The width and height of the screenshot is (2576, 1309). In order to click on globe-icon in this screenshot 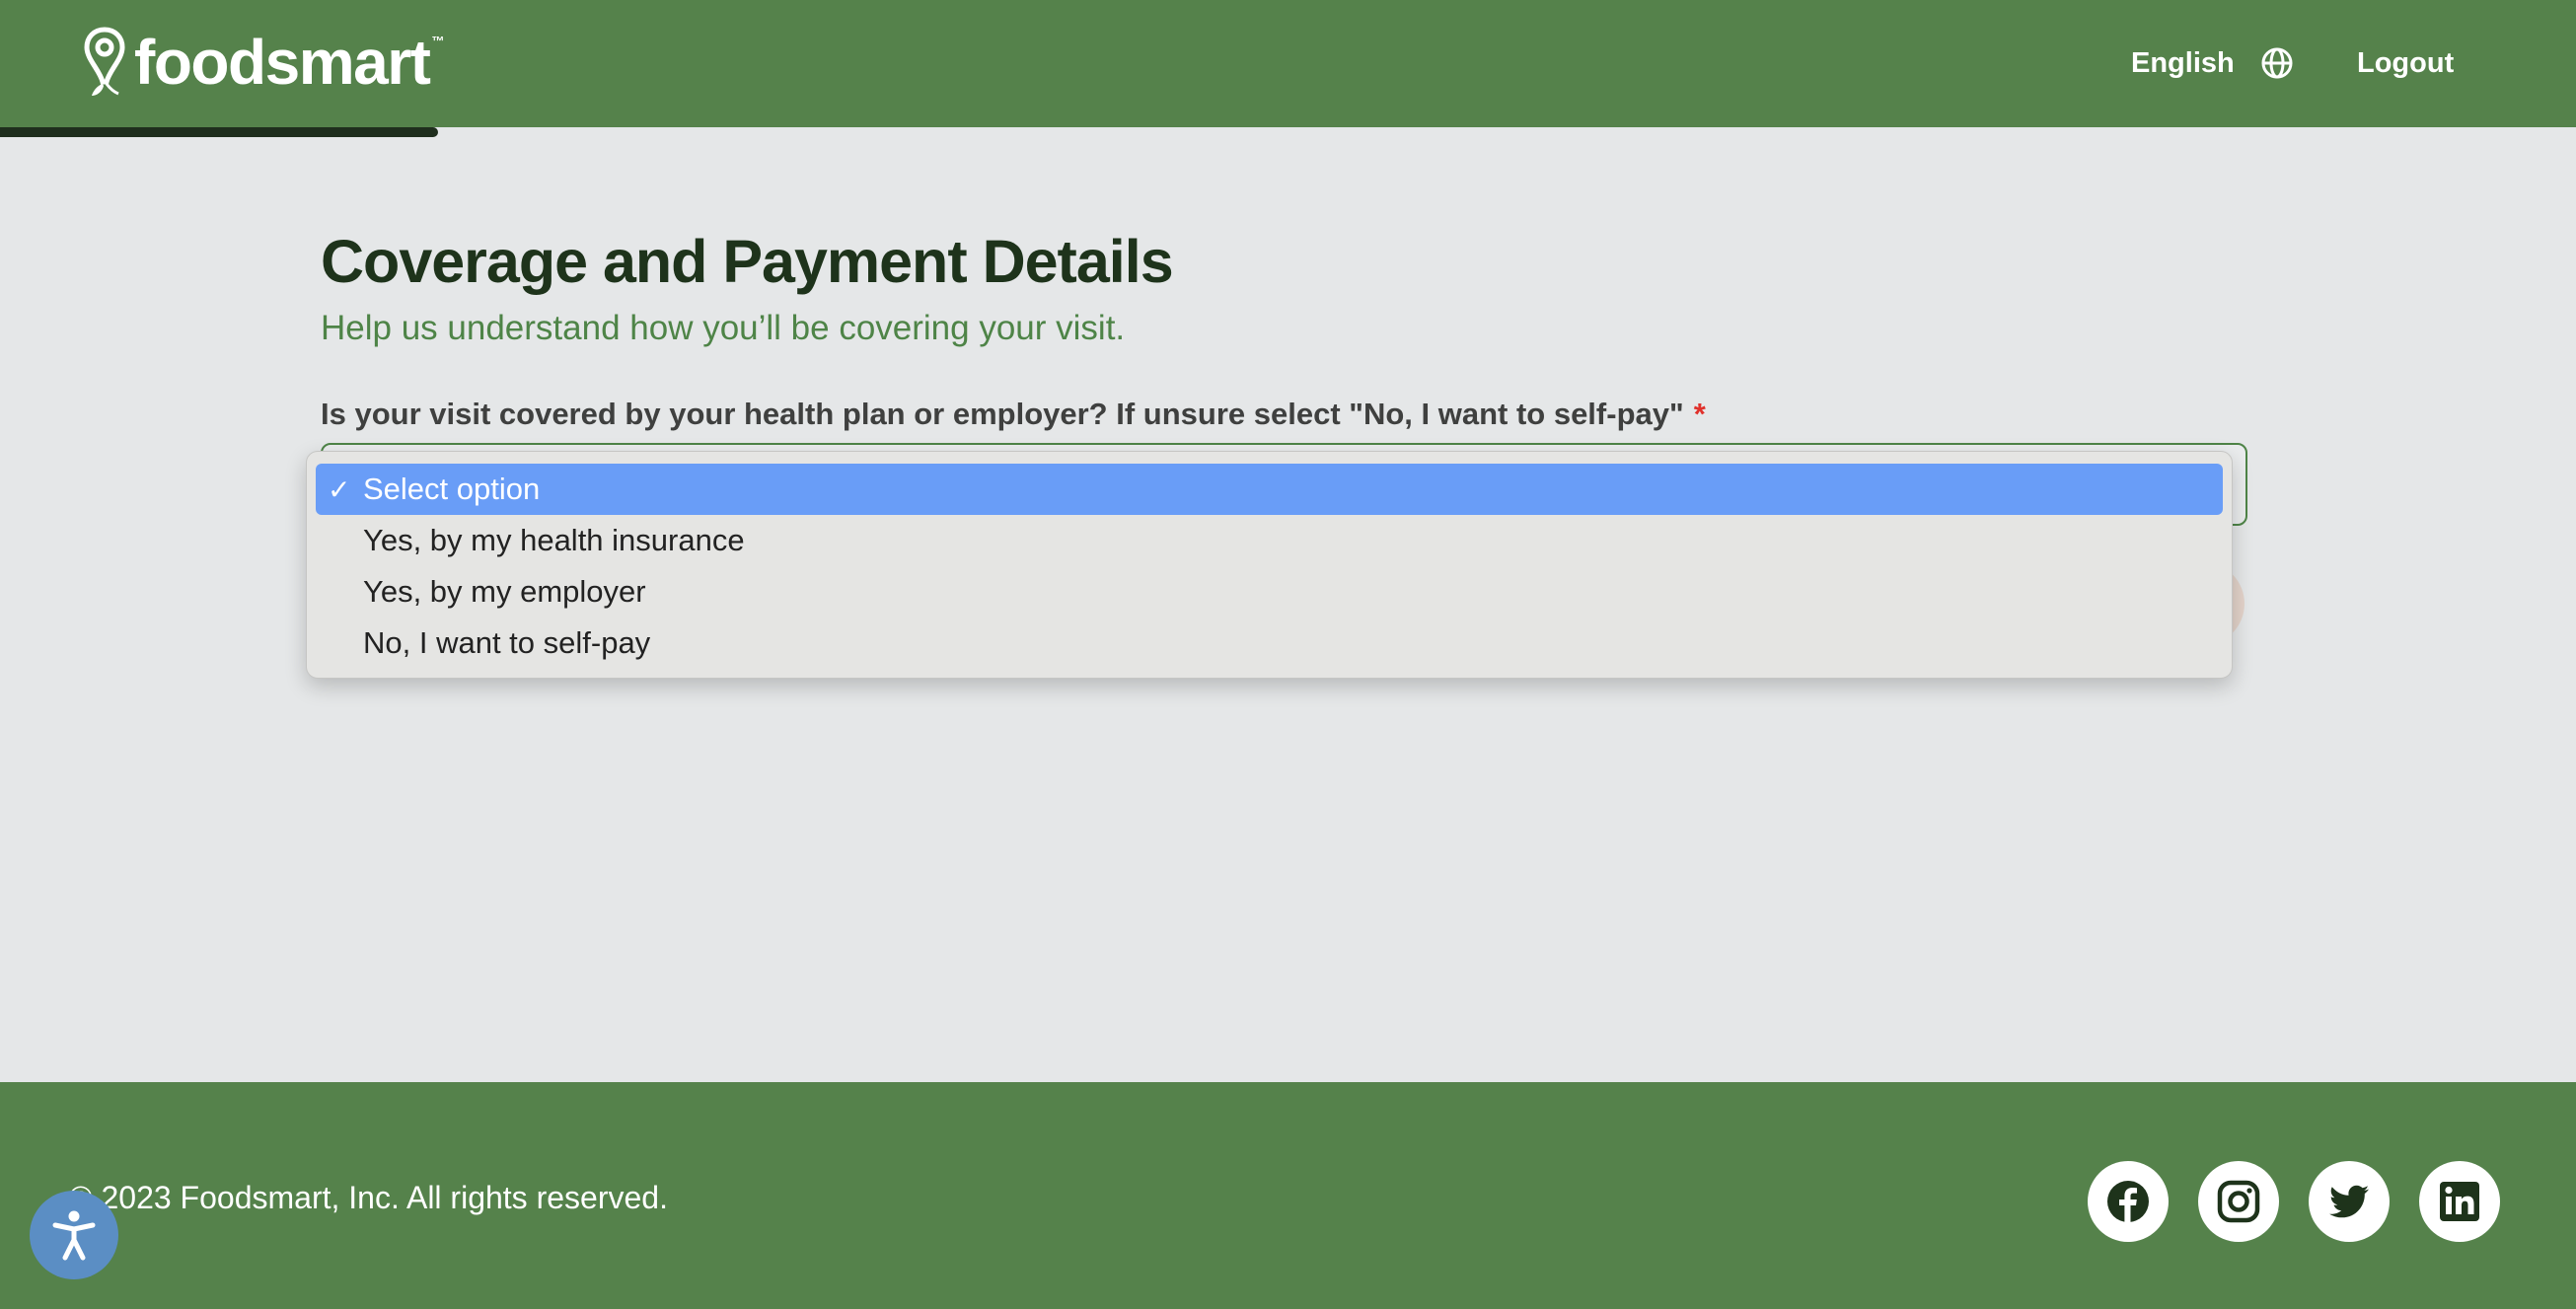, I will do `click(2277, 63)`.